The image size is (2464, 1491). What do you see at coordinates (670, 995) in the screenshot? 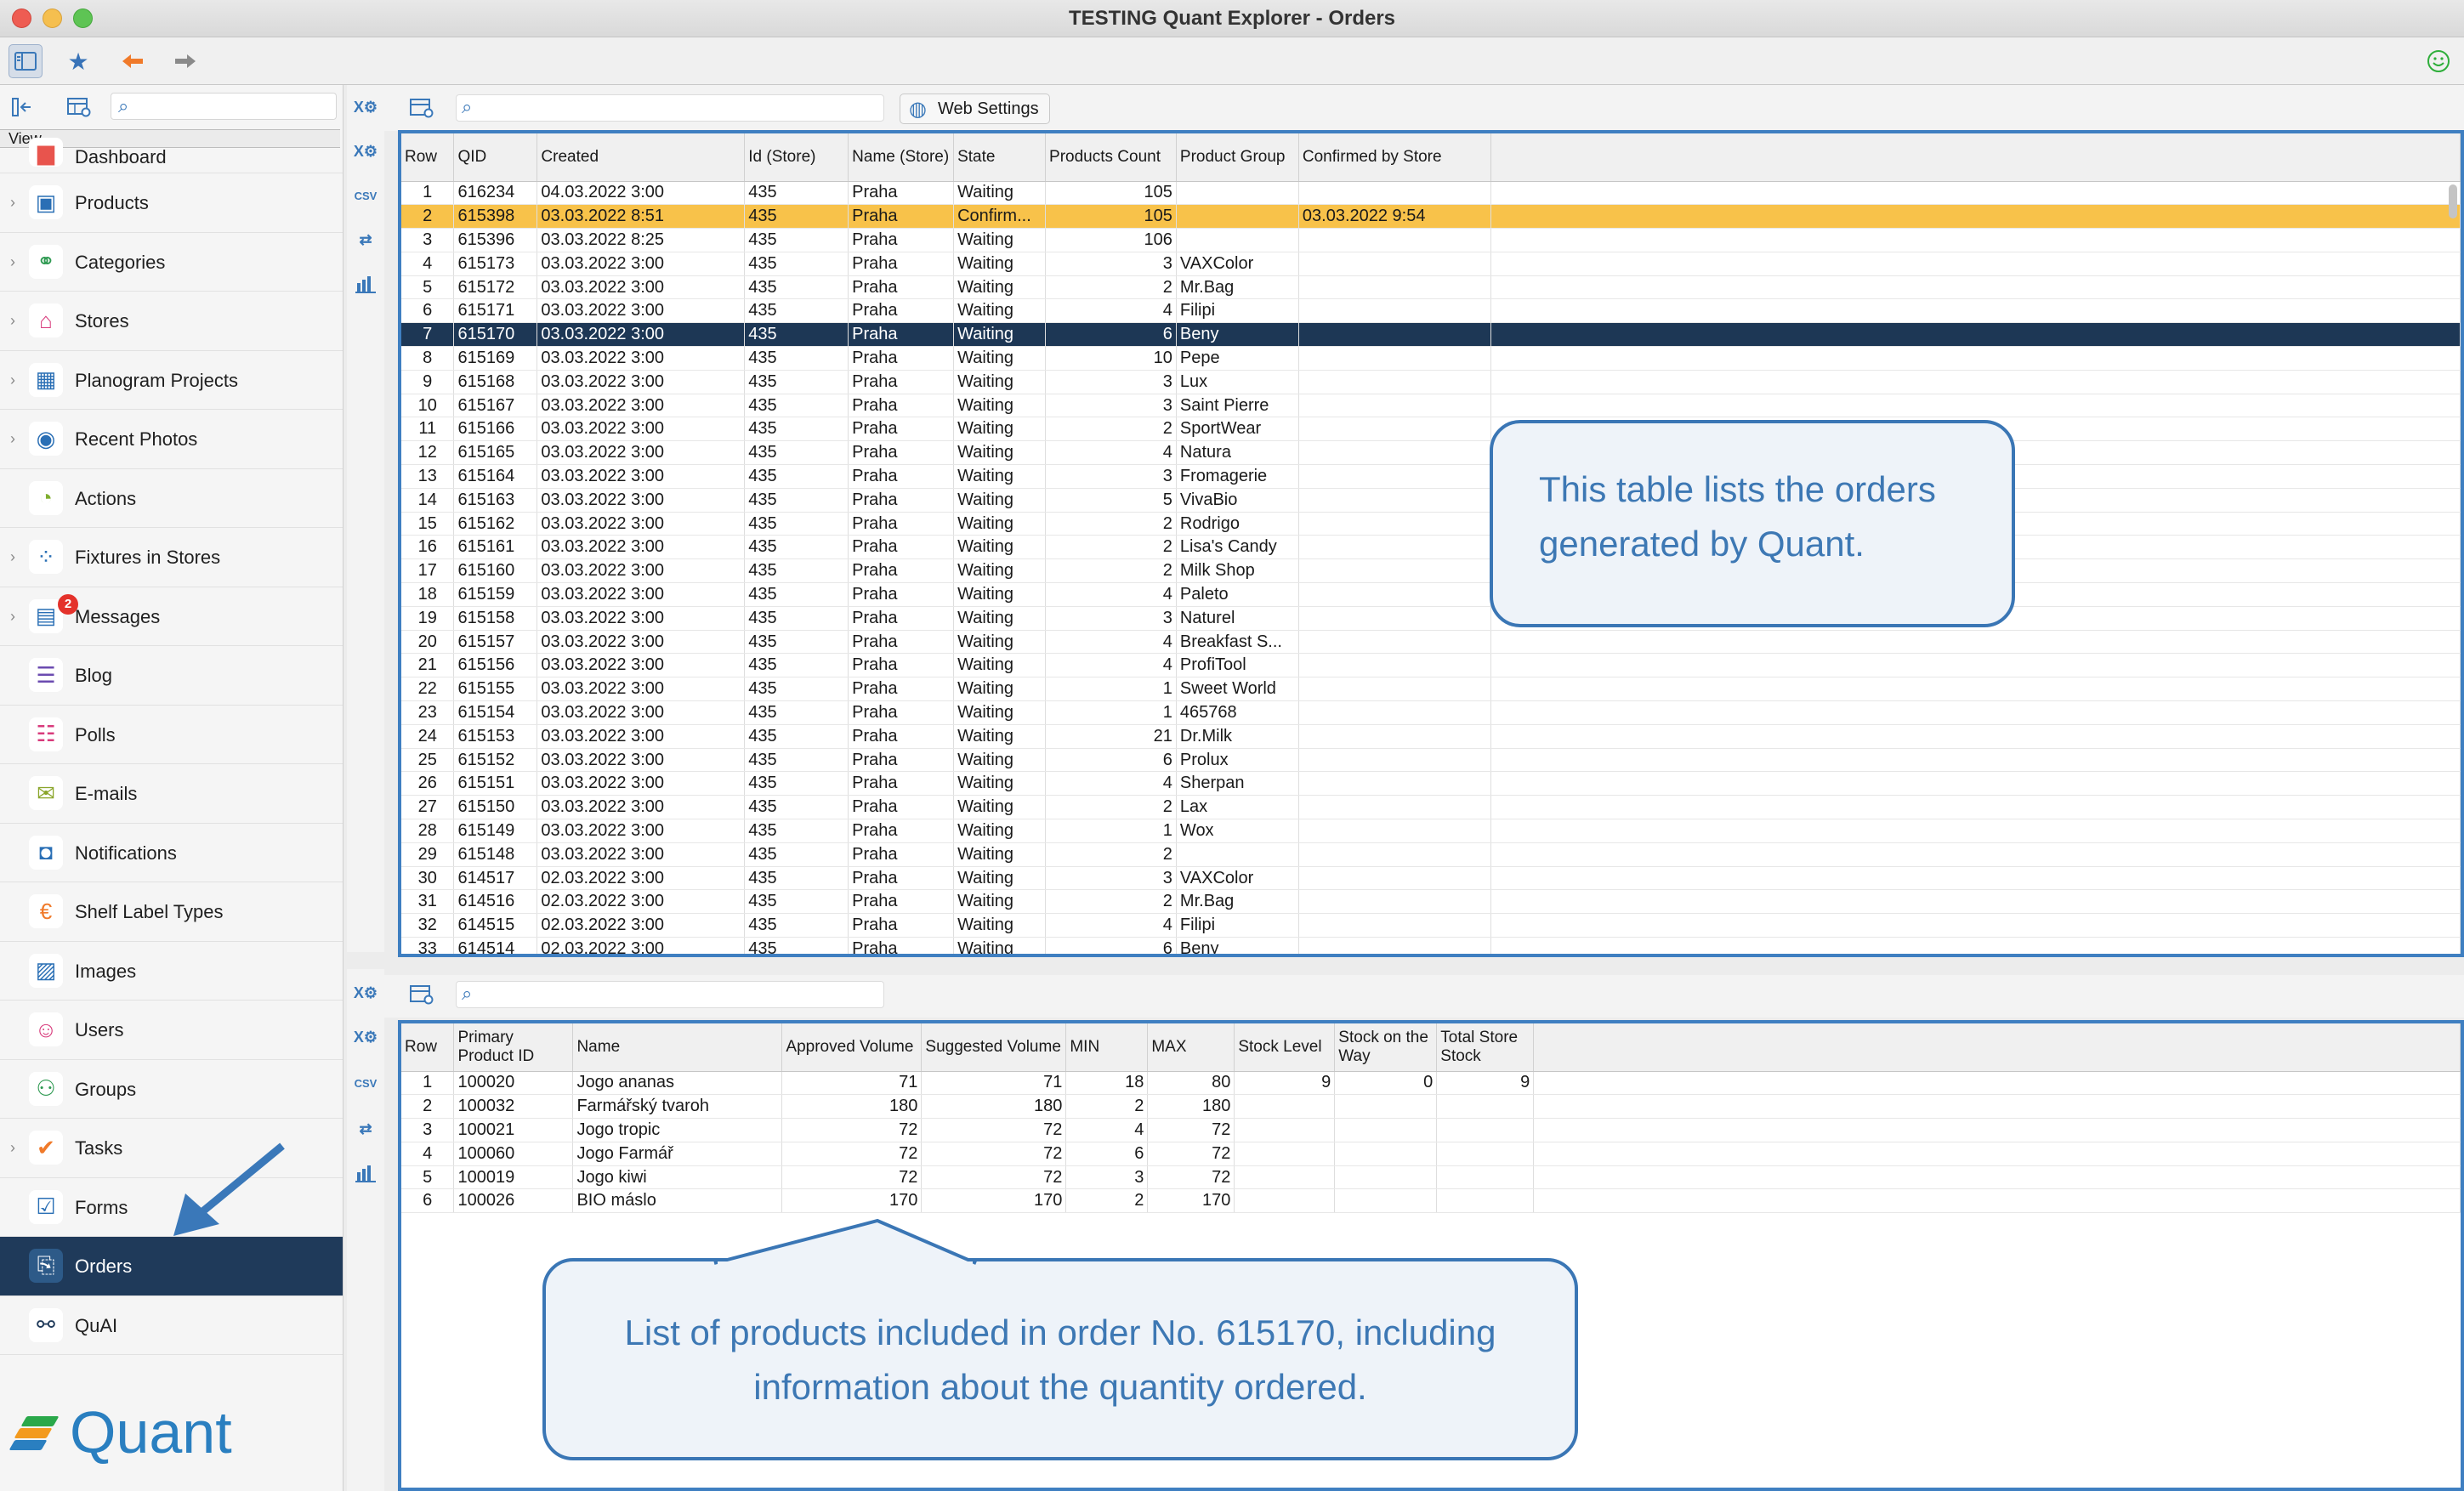
I see `products-search-input: ⌕` at bounding box center [670, 995].